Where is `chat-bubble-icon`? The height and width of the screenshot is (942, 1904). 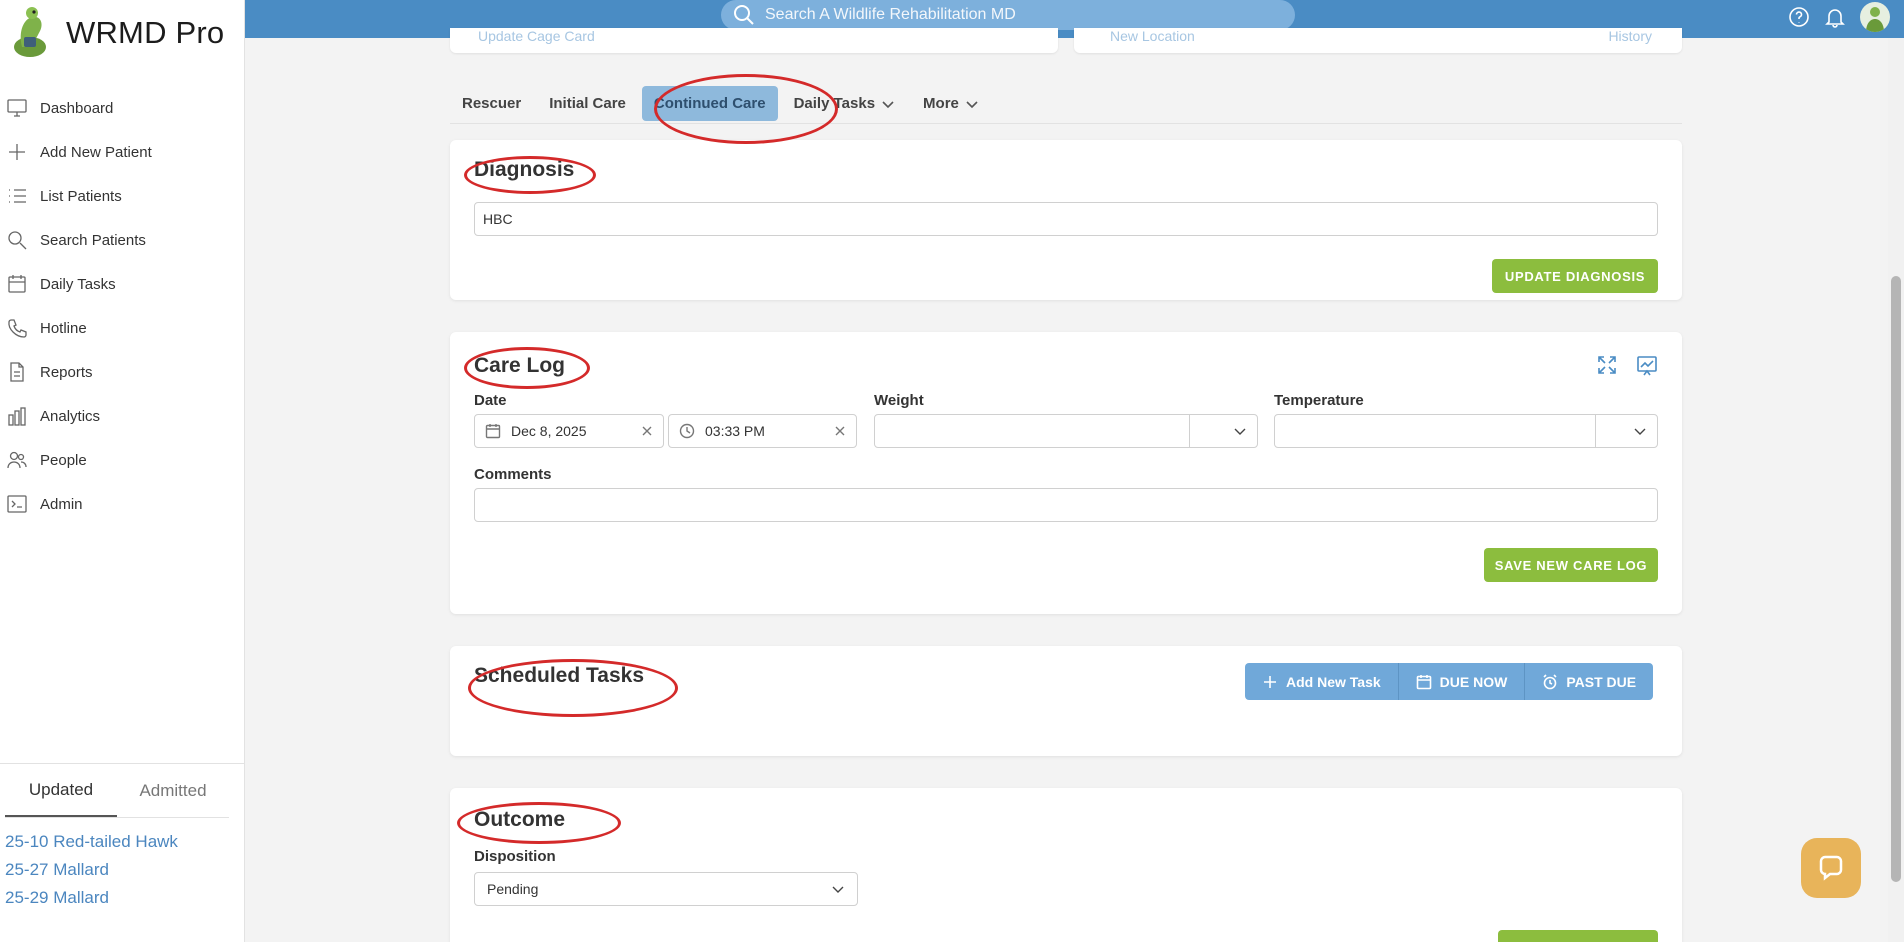
chat-bubble-icon is located at coordinates (1831, 868).